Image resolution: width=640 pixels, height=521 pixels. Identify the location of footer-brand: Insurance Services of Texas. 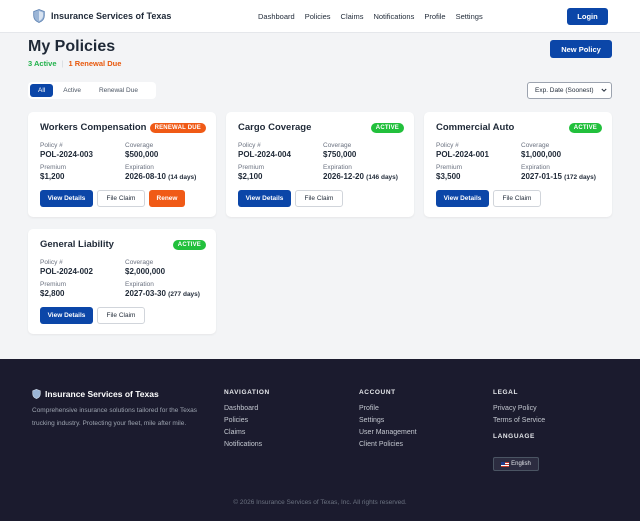
(95, 394).